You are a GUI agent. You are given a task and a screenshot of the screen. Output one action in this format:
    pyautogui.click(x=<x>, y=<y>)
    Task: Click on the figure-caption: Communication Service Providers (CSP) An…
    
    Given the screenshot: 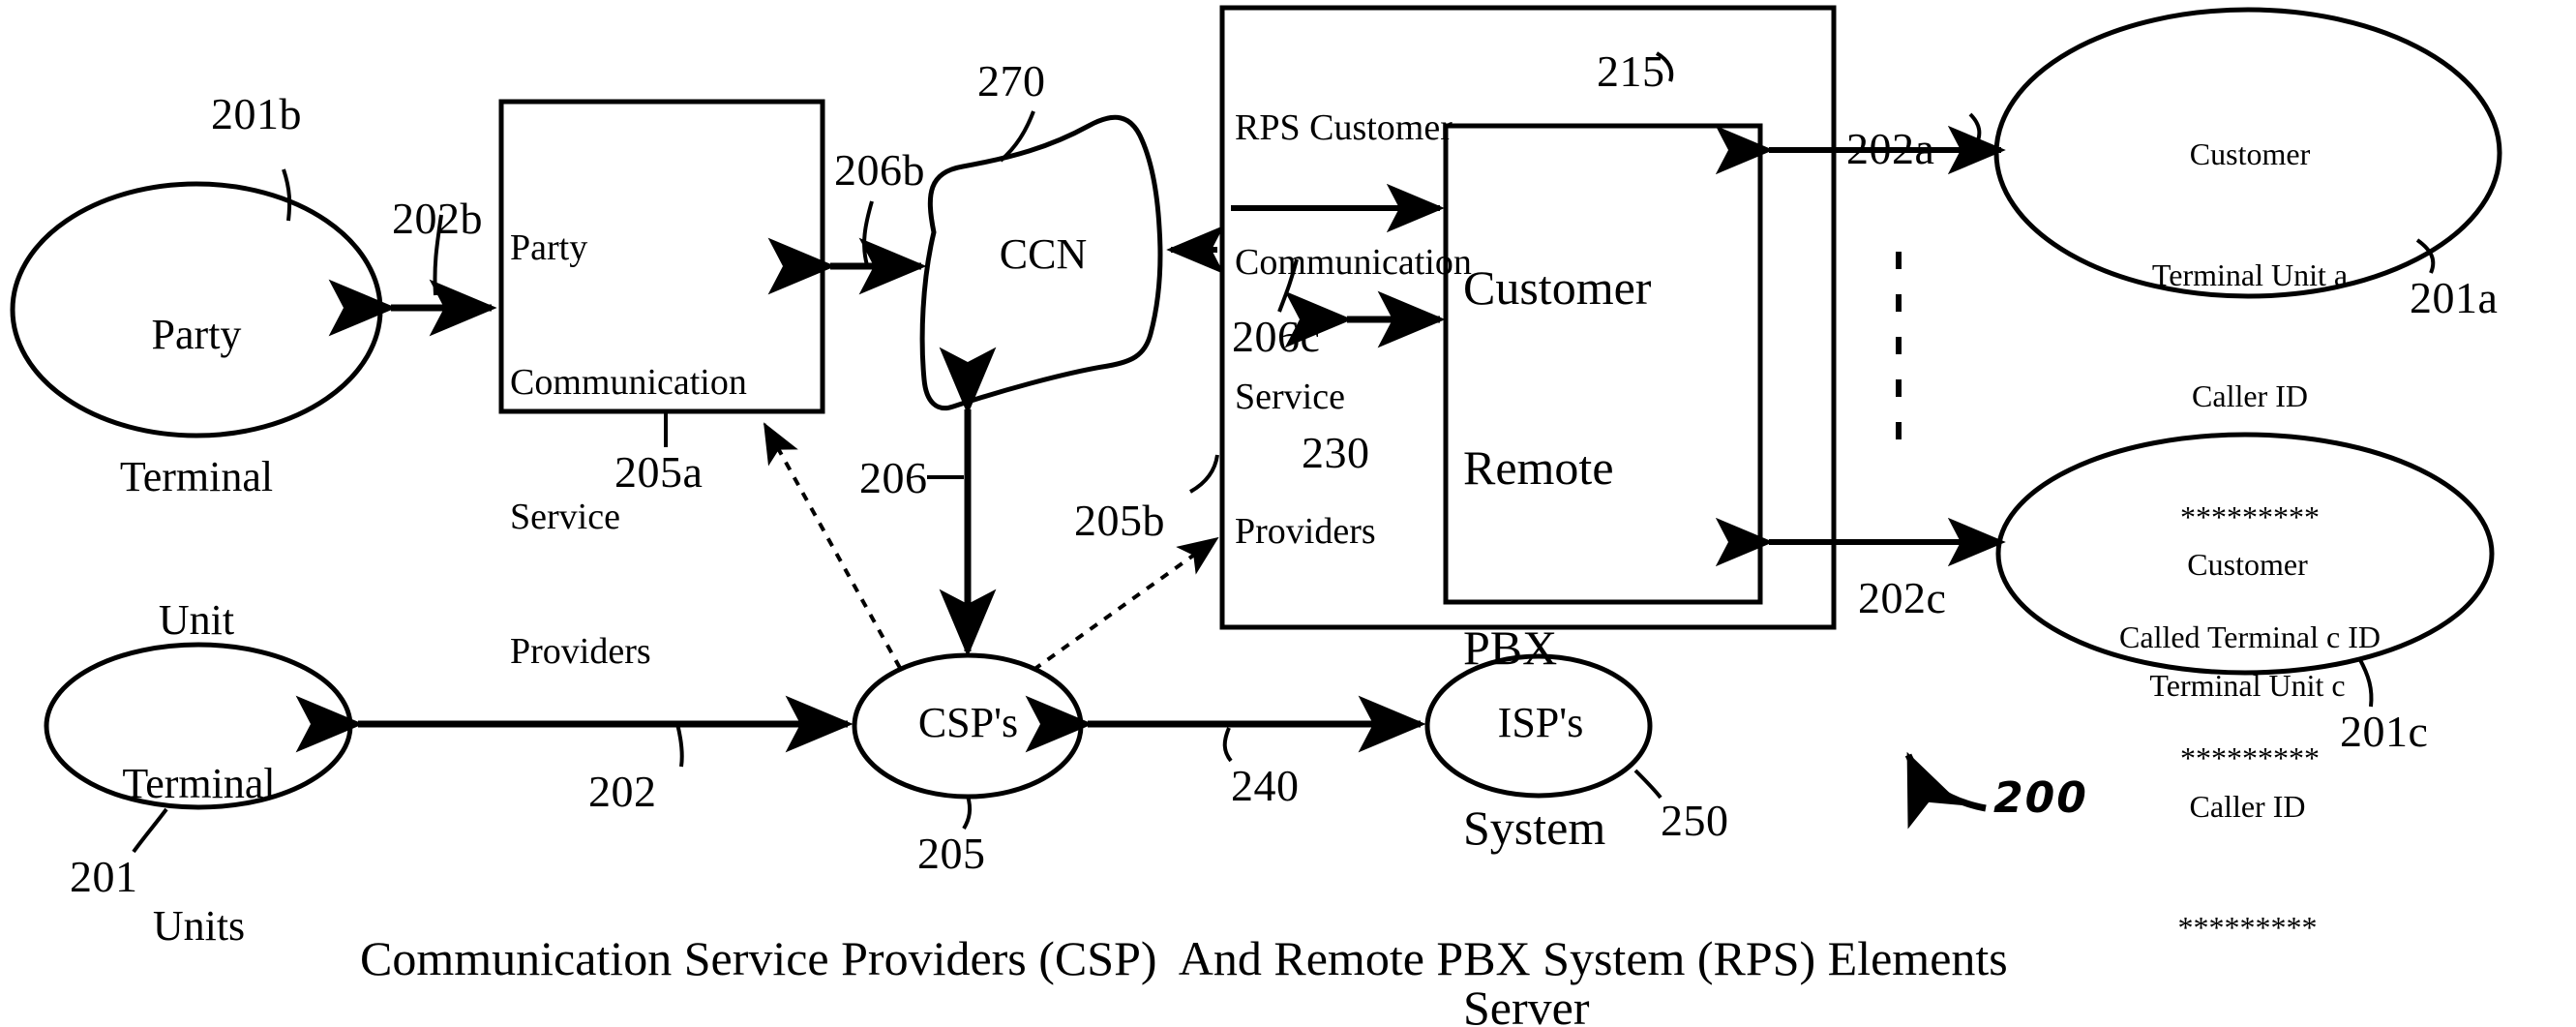 What is the action you would take?
    pyautogui.click(x=1184, y=958)
    